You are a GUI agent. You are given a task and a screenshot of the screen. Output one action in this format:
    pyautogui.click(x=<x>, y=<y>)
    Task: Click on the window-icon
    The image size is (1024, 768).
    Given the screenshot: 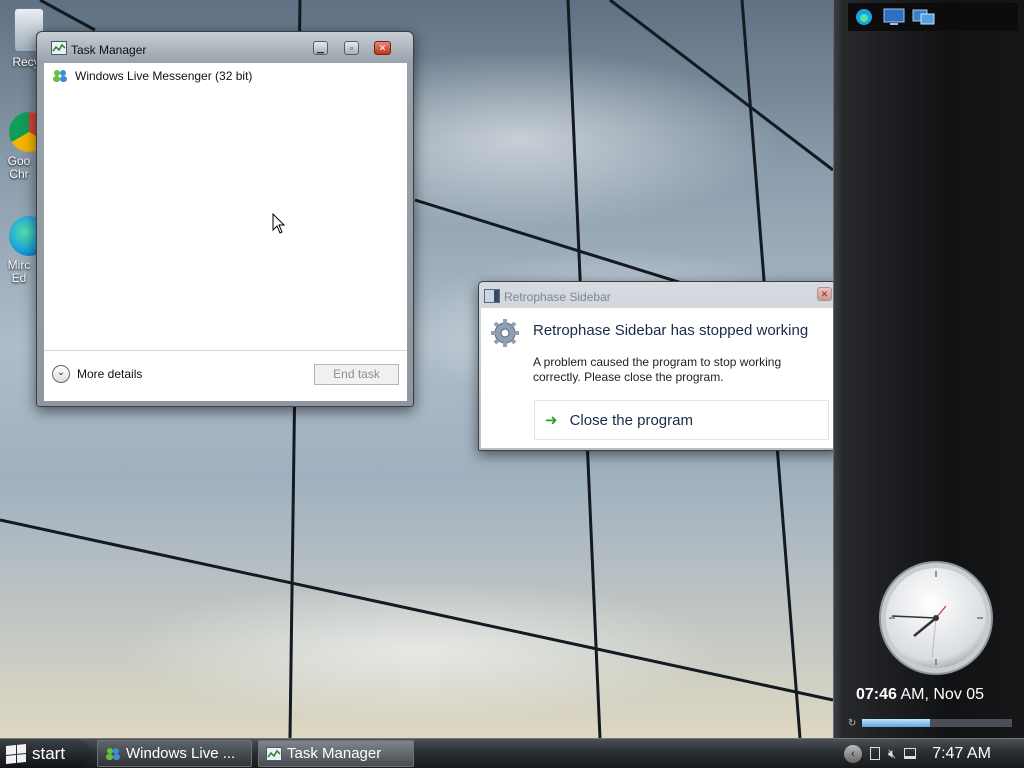 What is the action you would take?
    pyautogui.click(x=875, y=753)
    